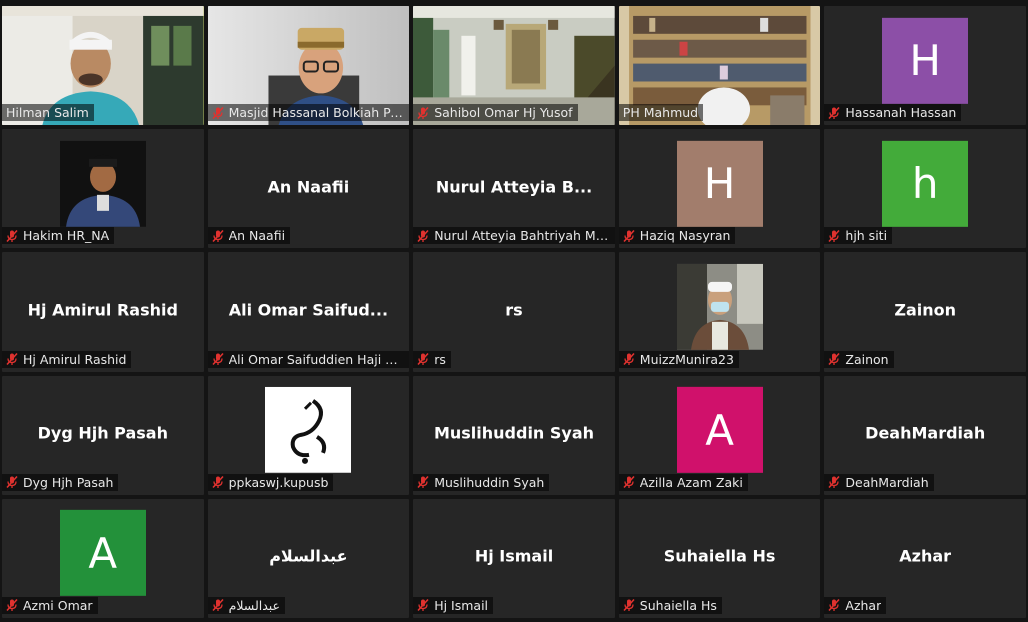  Describe the element at coordinates (925, 183) in the screenshot. I see `participant-avatar: h` at that location.